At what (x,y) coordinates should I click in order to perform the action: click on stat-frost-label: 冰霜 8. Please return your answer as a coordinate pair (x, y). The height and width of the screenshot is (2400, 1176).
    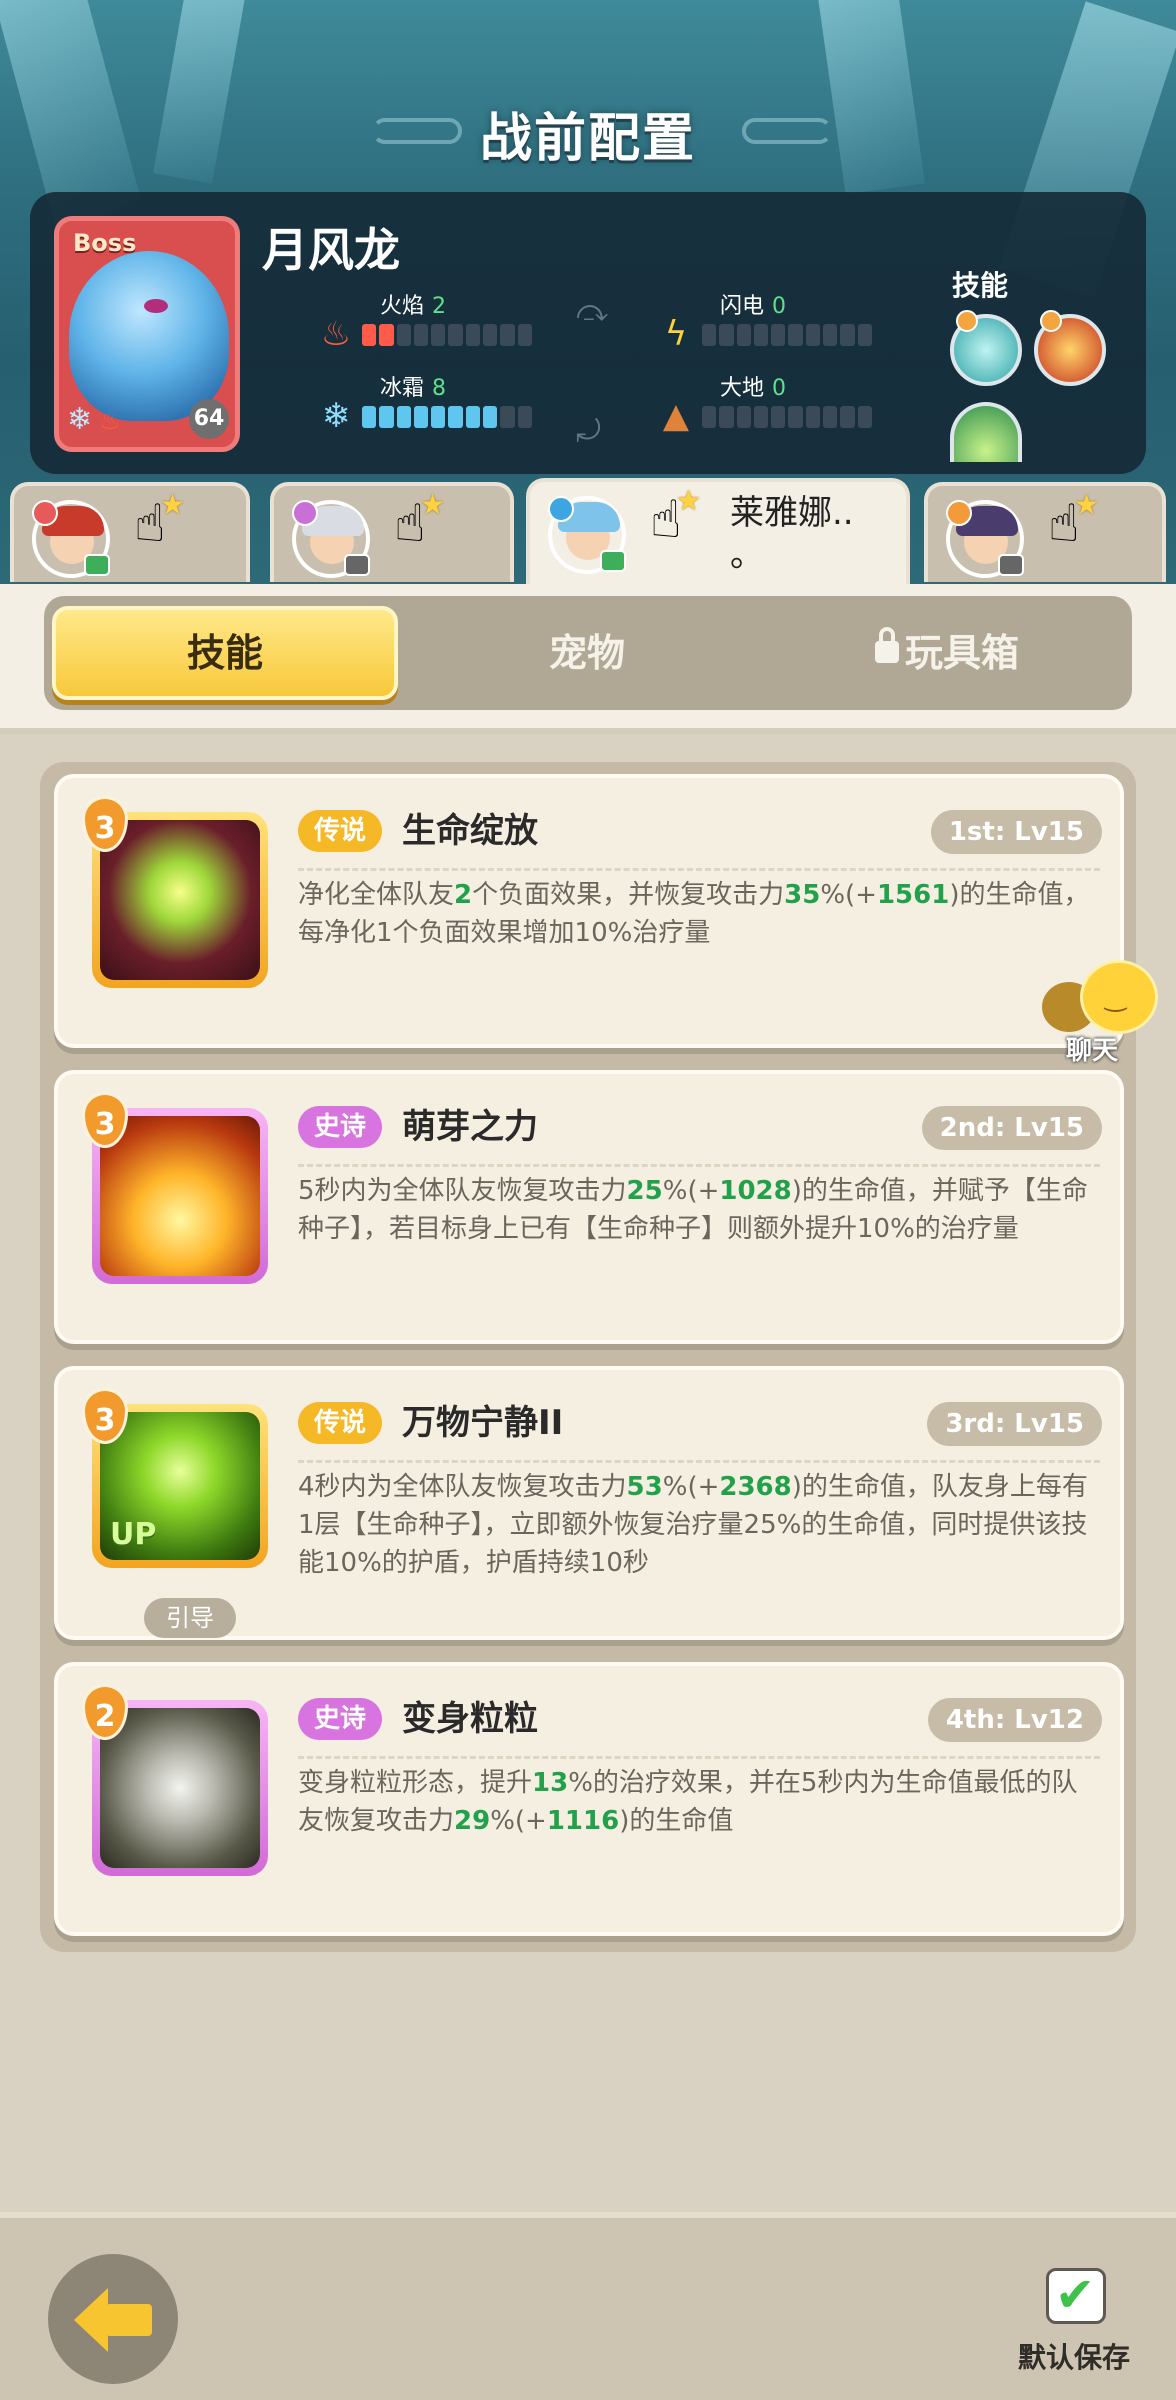
    Looking at the image, I should click on (413, 388).